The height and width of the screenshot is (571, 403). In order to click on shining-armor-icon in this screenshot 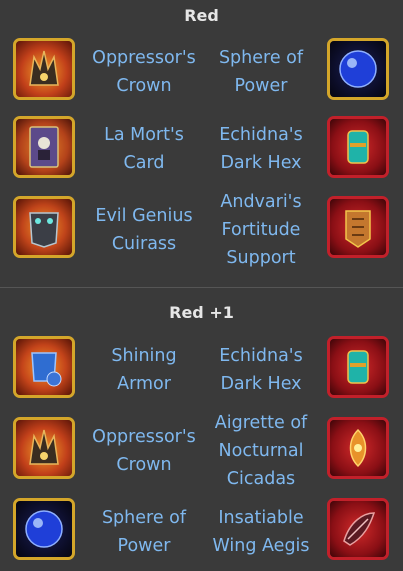, I will do `click(44, 367)`.